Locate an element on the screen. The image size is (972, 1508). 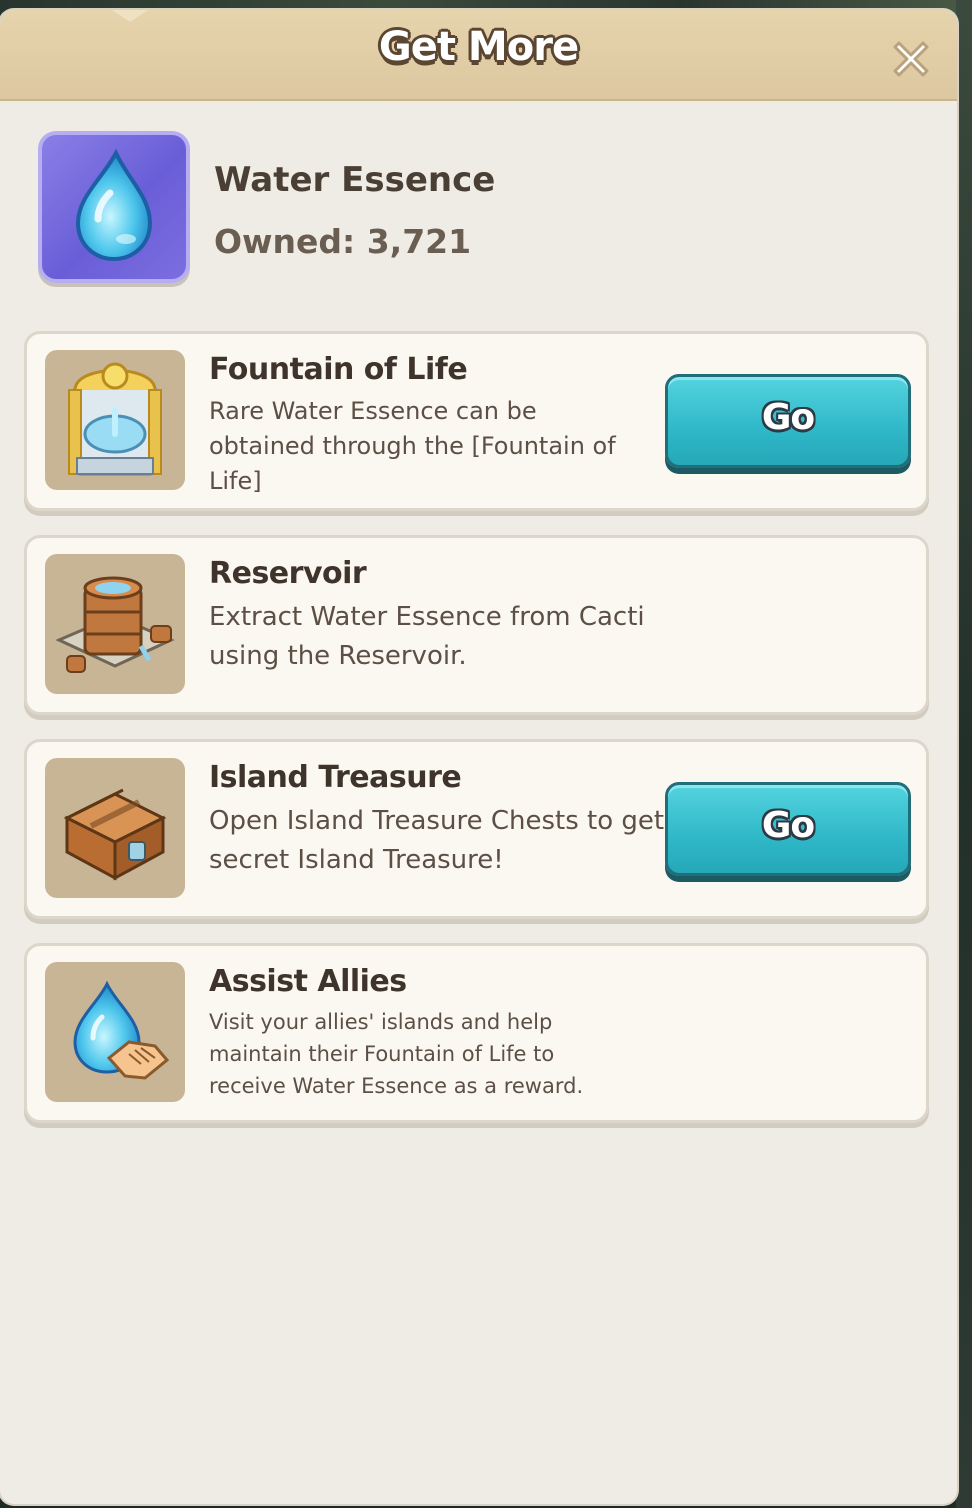
reservoir-icon is located at coordinates (115, 624).